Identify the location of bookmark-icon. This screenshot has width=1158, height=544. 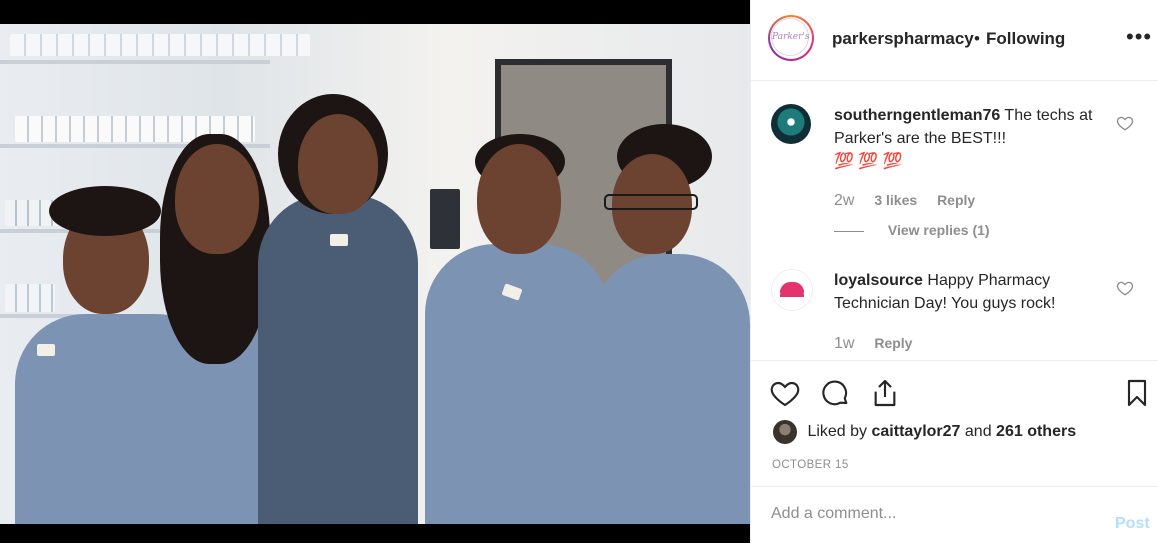
(1137, 393).